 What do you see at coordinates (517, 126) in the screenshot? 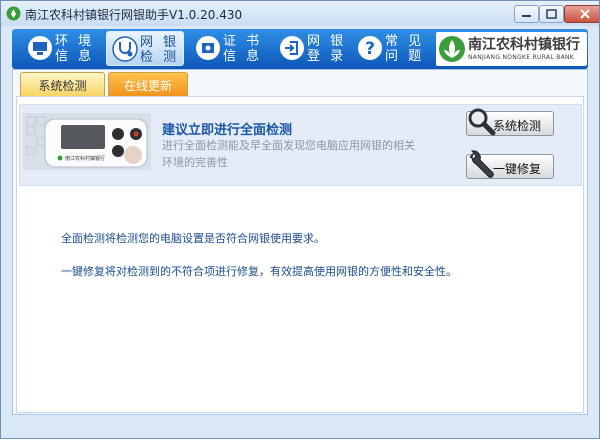
I see `system-check-label: 系统检测` at bounding box center [517, 126].